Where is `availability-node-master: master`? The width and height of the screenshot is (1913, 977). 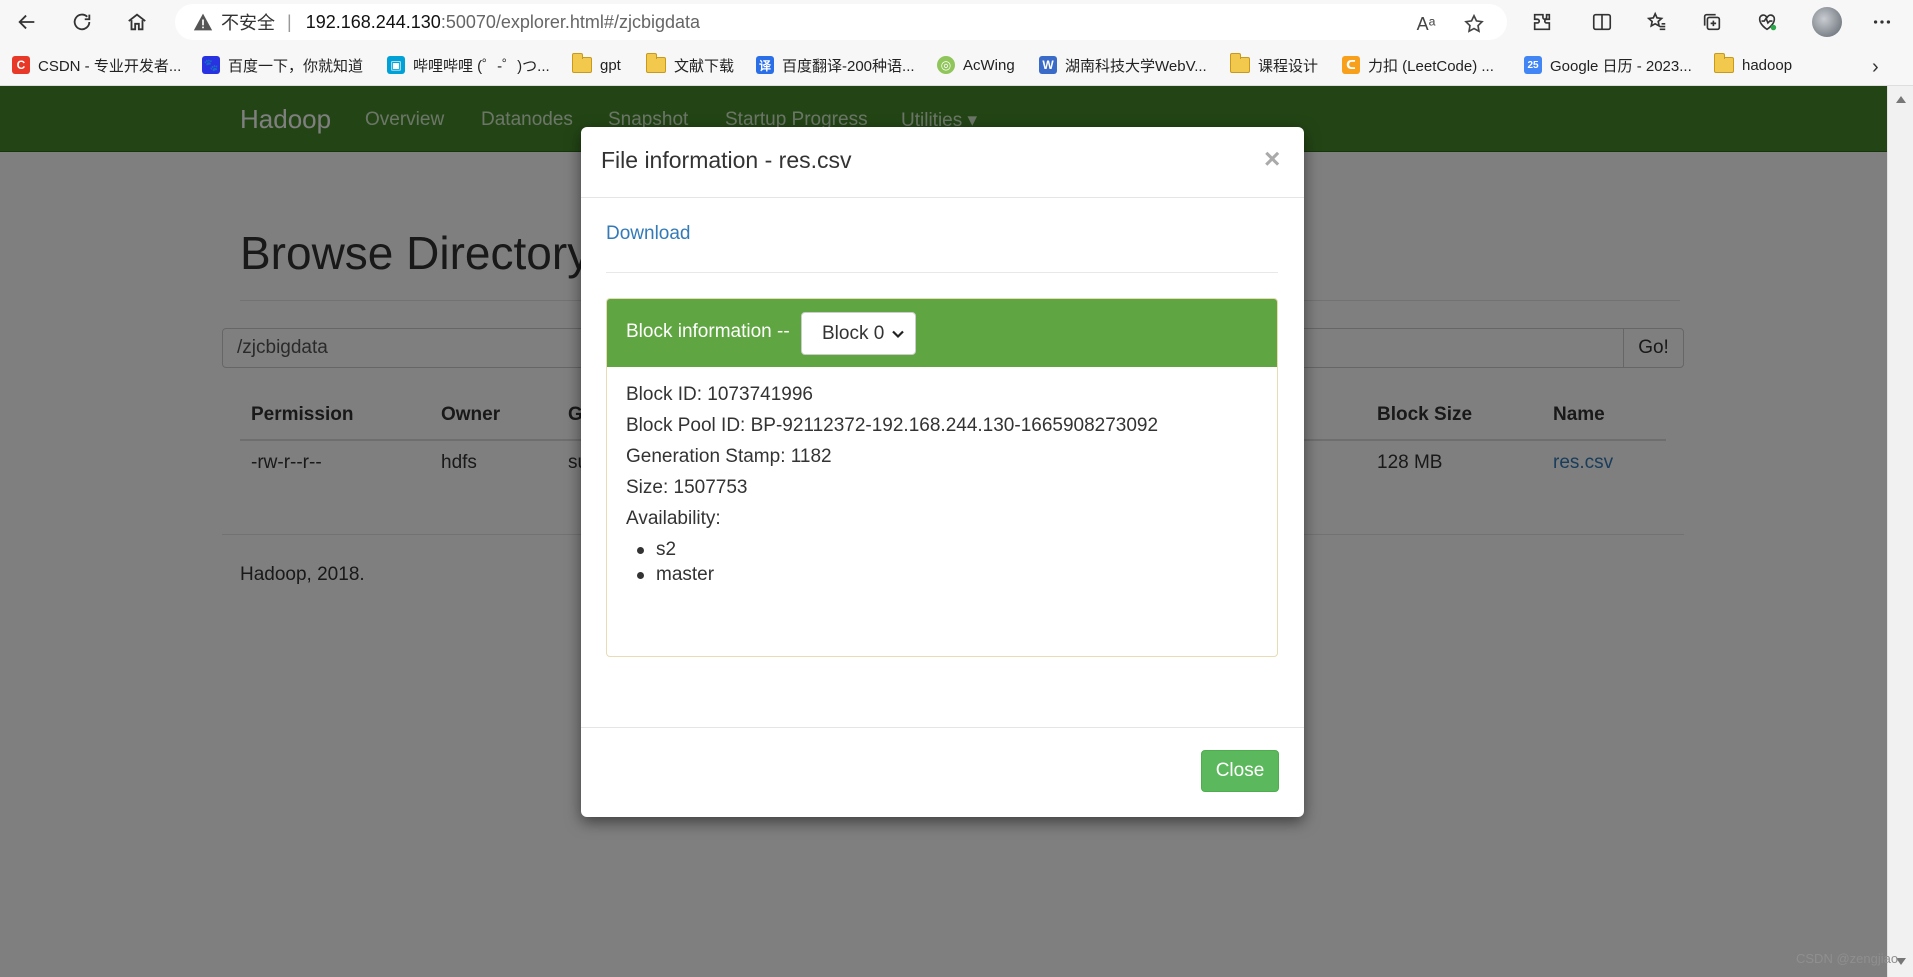
availability-node-master: master is located at coordinates (676, 575).